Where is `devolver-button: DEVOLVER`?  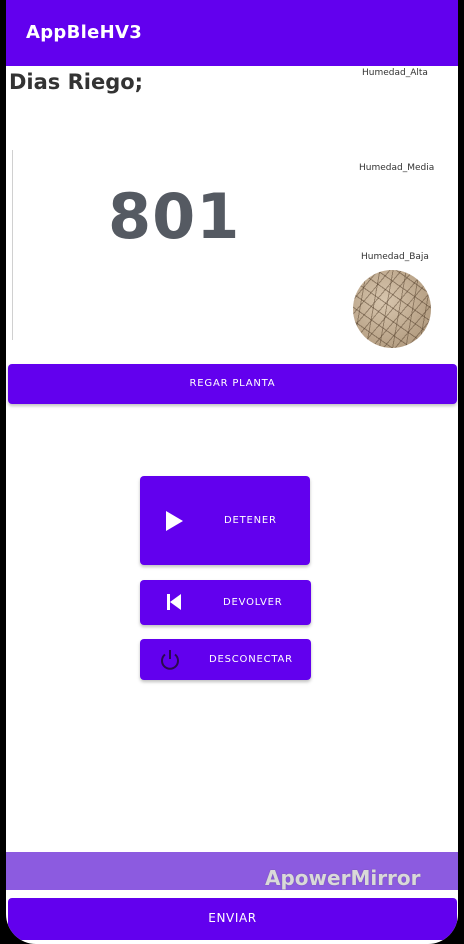 devolver-button: DEVOLVER is located at coordinates (225, 602).